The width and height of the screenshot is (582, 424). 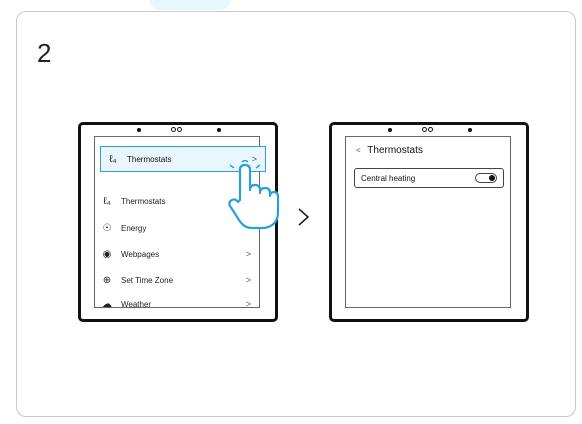 I want to click on setting-row-central-heating: Central heating, so click(x=429, y=178).